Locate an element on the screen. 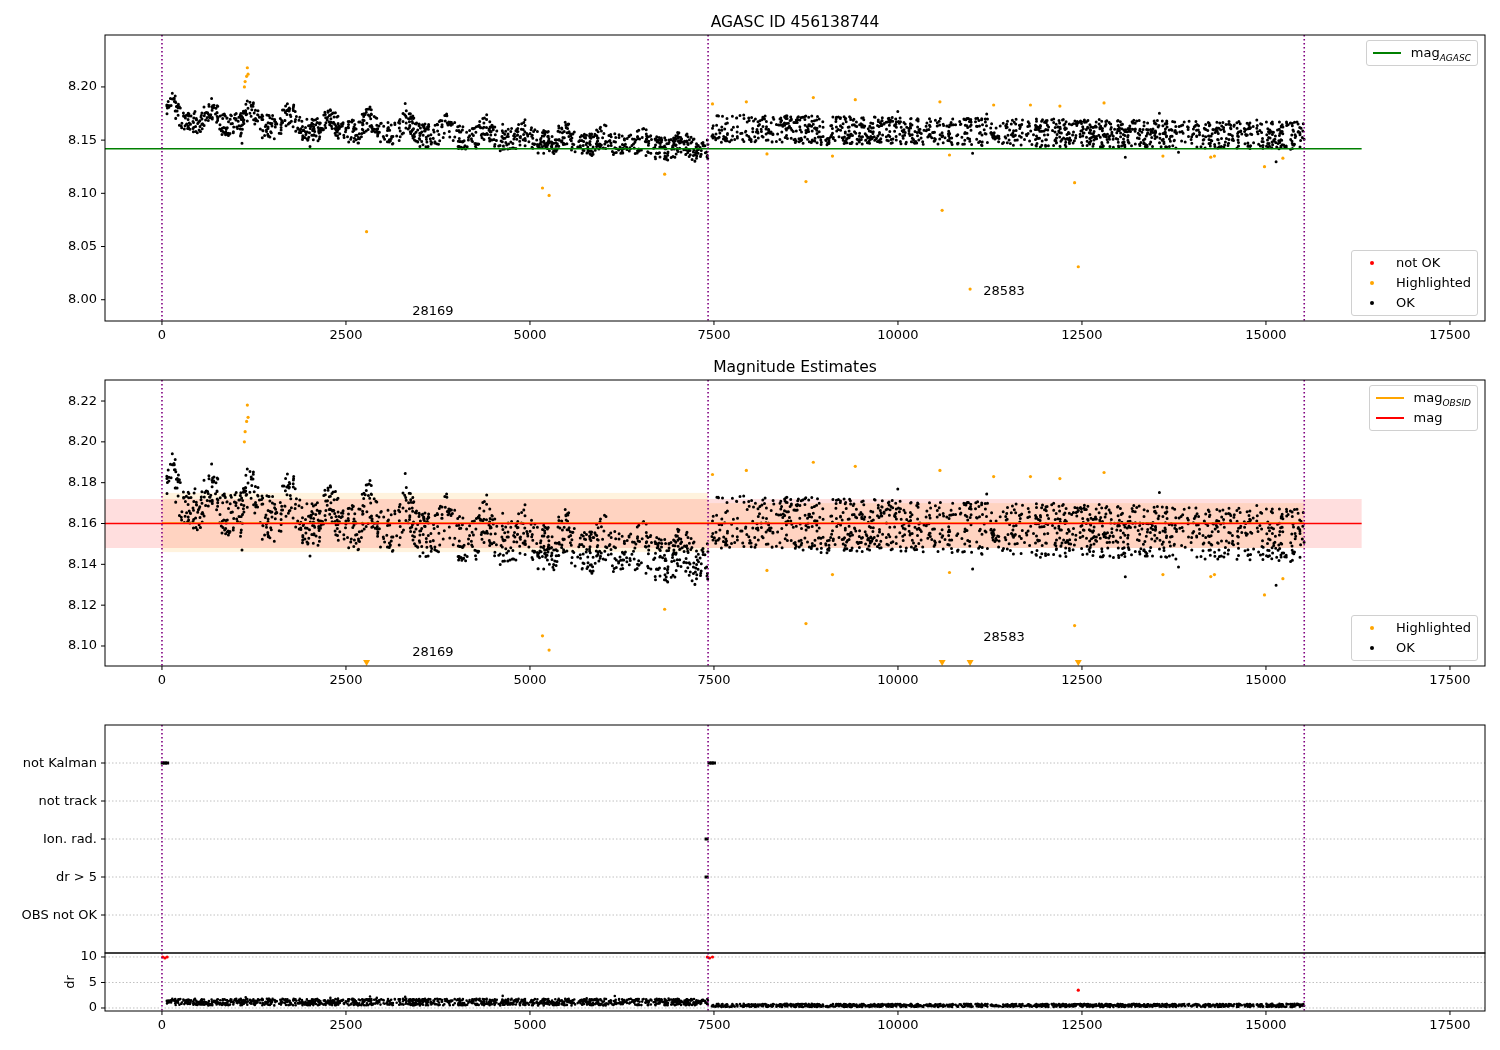  legend-label: mag is located at coordinates (1428, 418).